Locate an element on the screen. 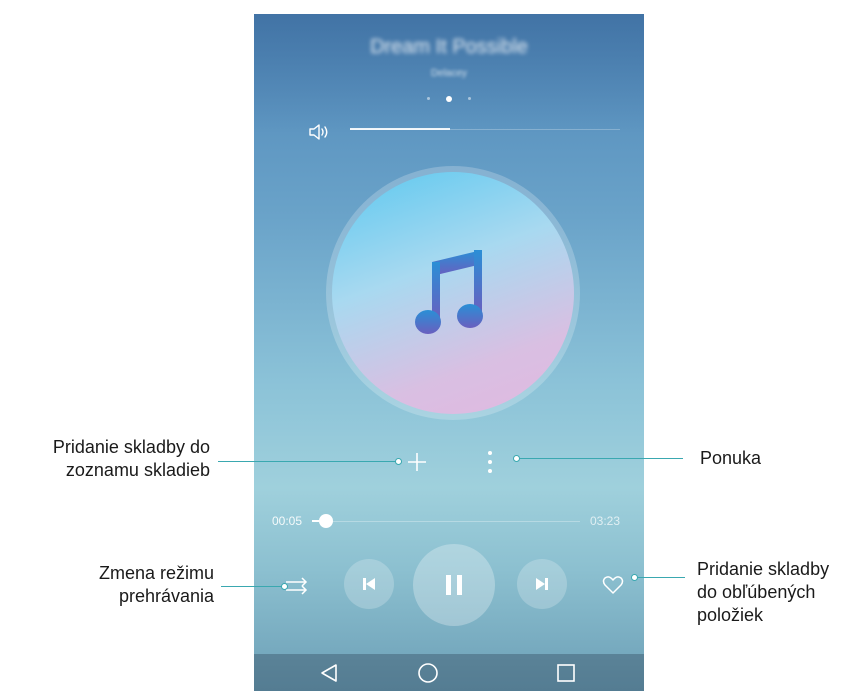 The height and width of the screenshot is (691, 861). page-dot-active is located at coordinates (449, 98).